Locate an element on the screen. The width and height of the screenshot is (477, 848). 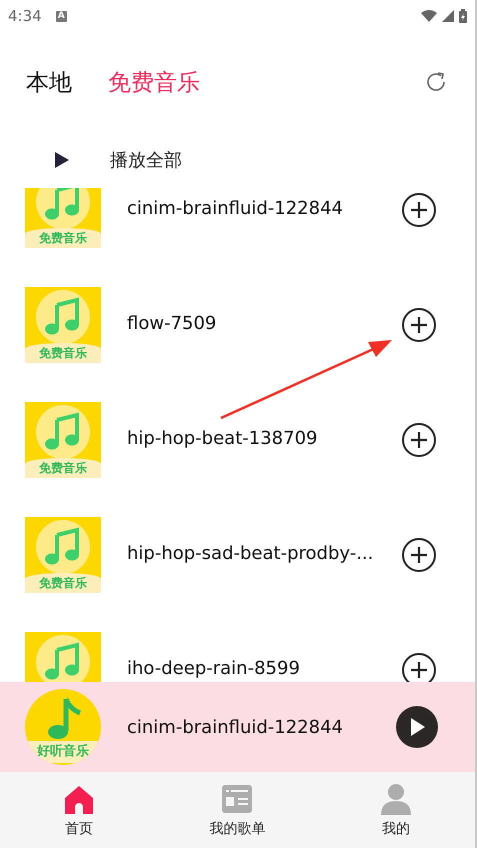
play-all-label: 播放全部 is located at coordinates (146, 160).